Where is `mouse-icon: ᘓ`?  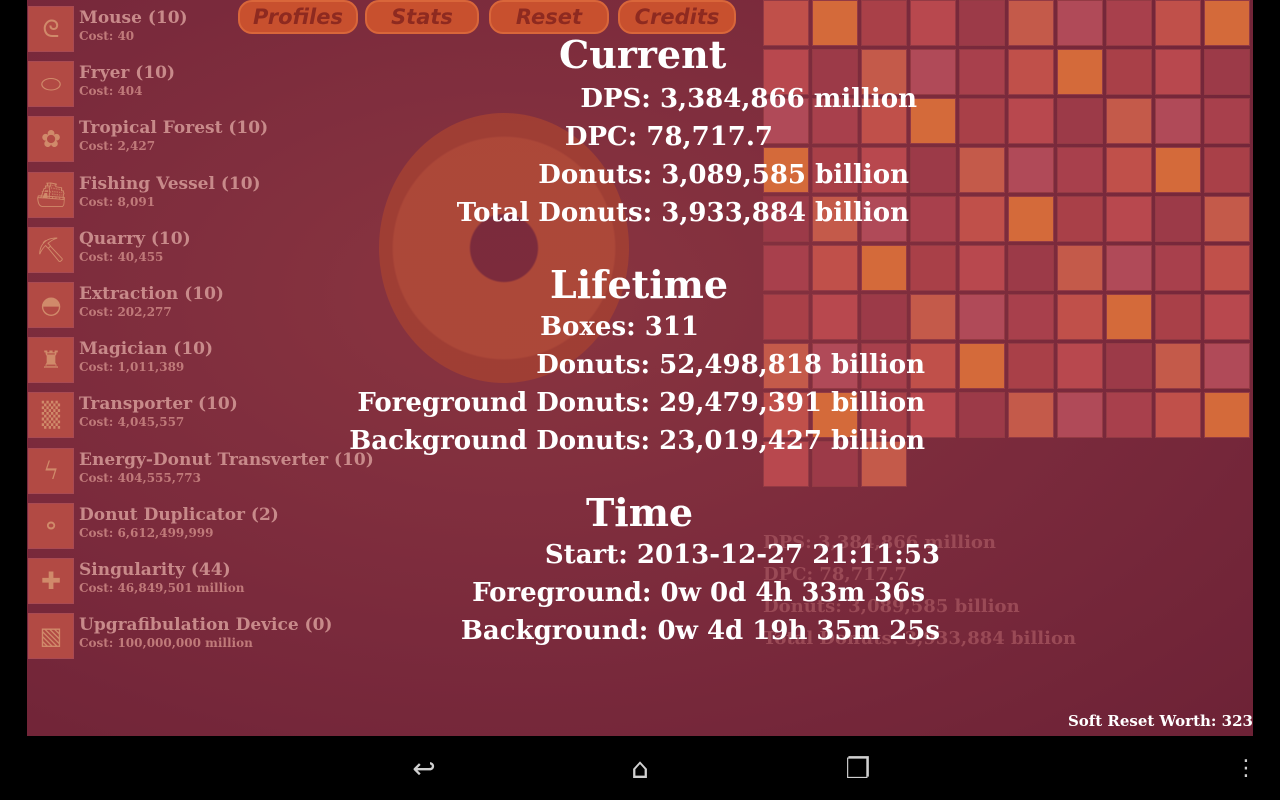
mouse-icon: ᘓ is located at coordinates (51, 29).